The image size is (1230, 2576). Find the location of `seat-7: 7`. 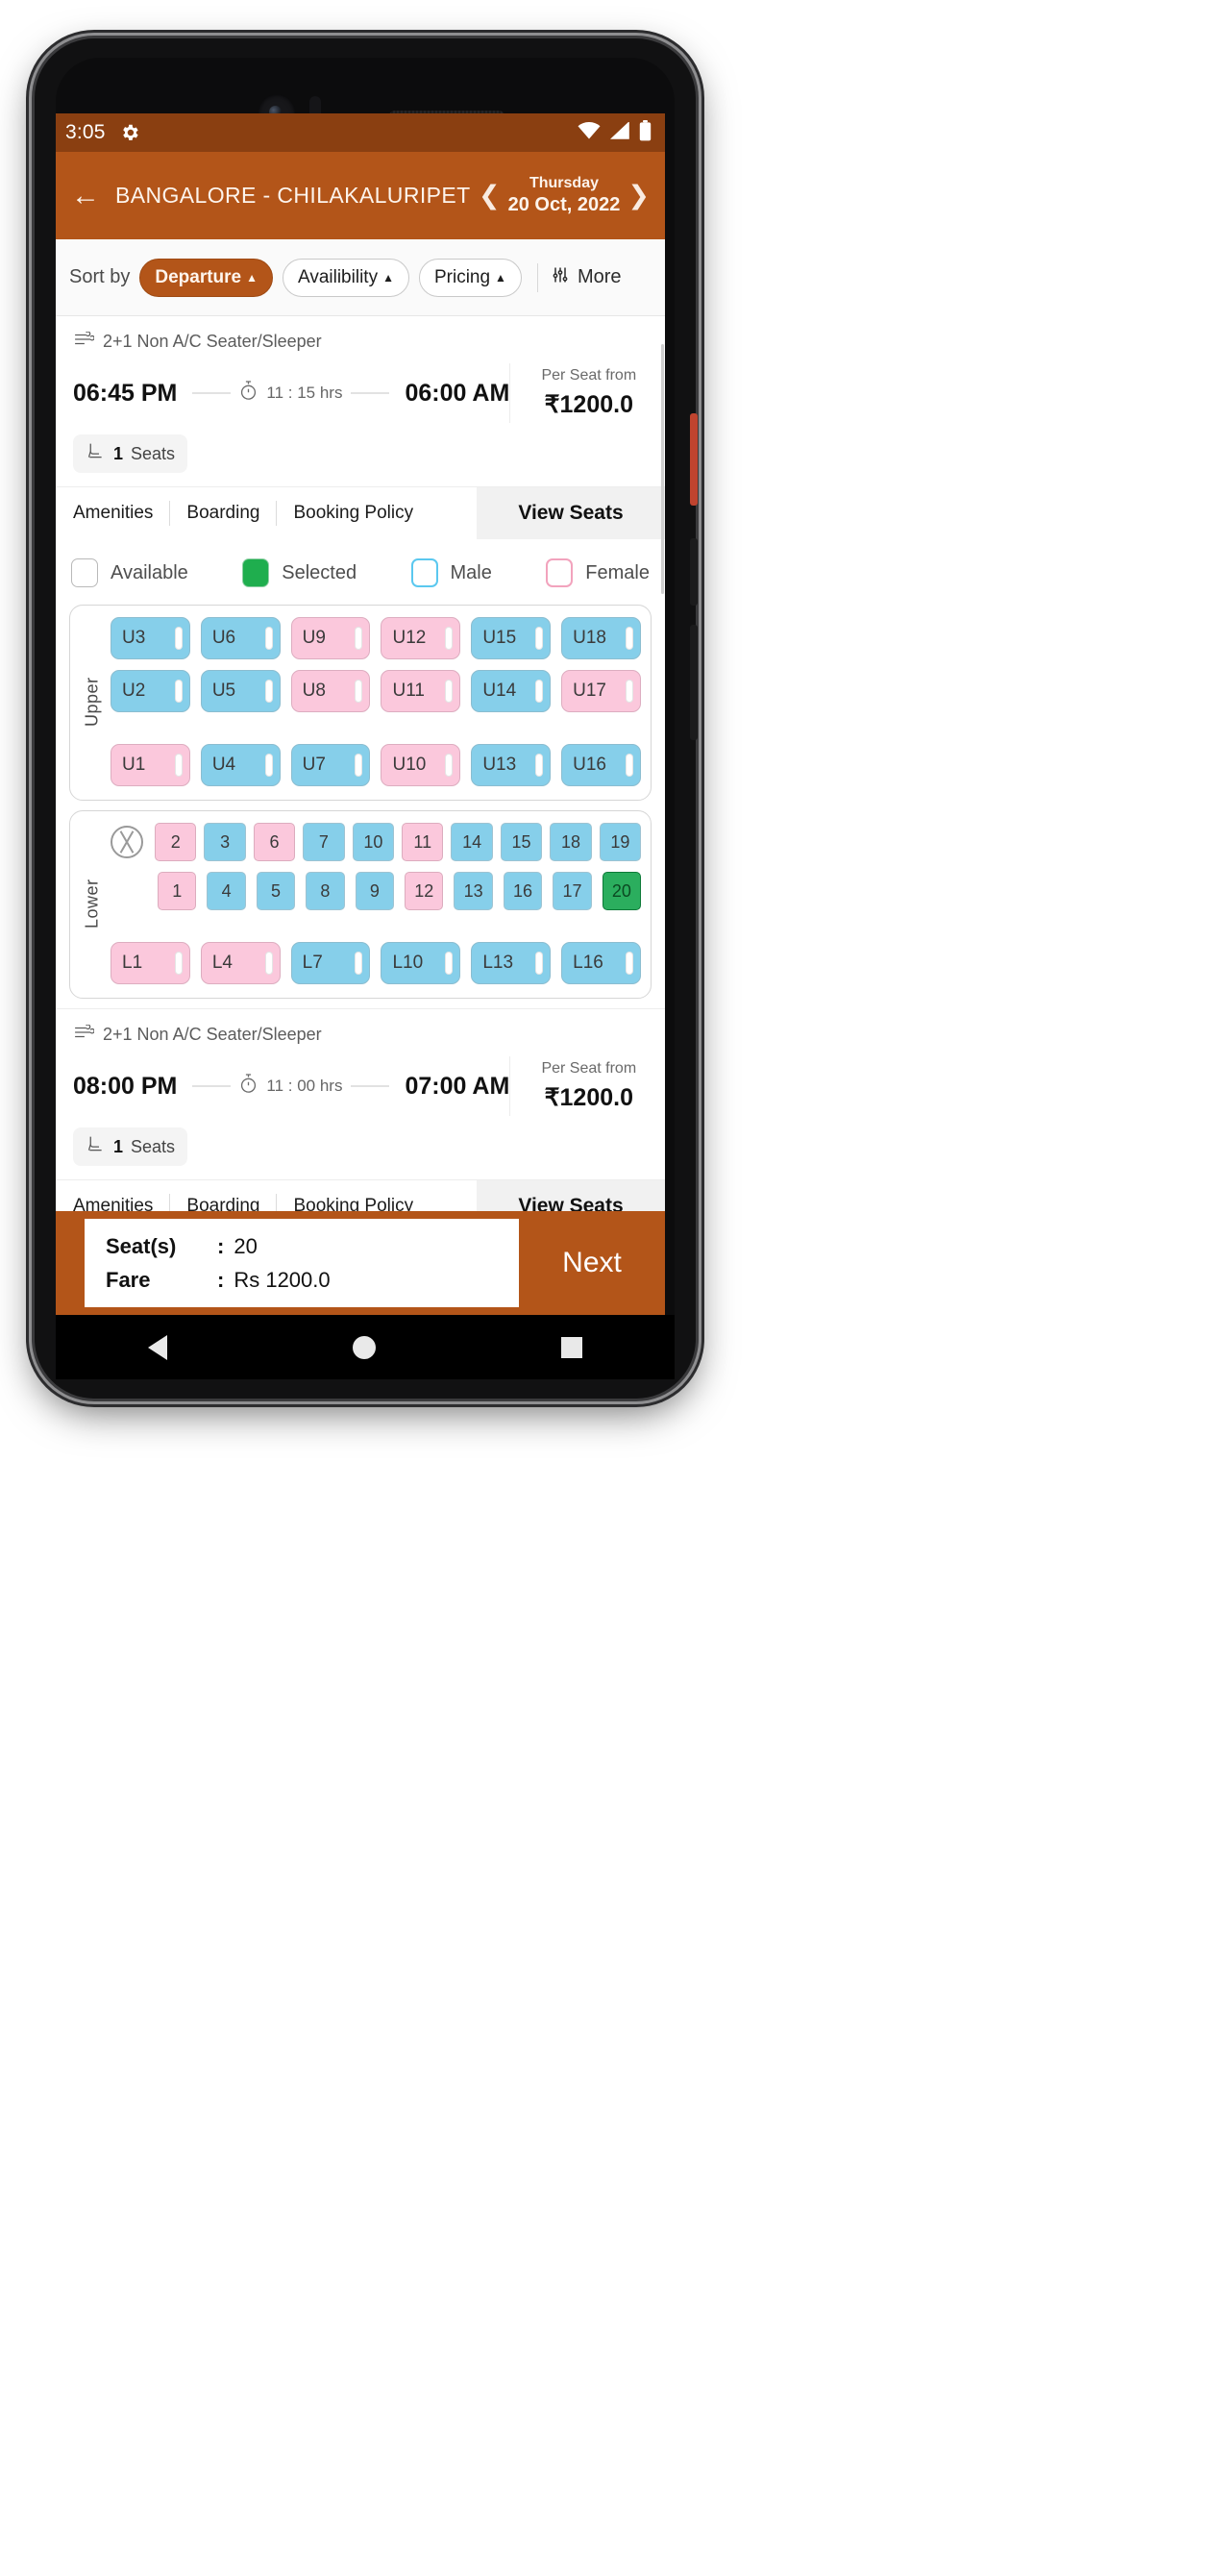

seat-7: 7 is located at coordinates (324, 842).